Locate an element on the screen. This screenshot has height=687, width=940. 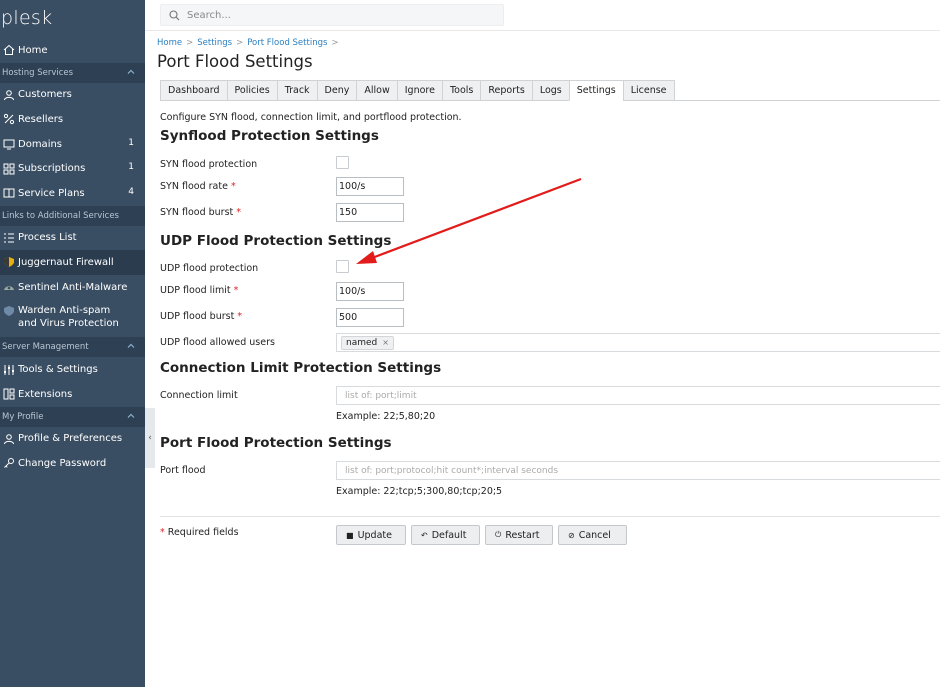
port-flood-label: Port flood is located at coordinates (183, 470).